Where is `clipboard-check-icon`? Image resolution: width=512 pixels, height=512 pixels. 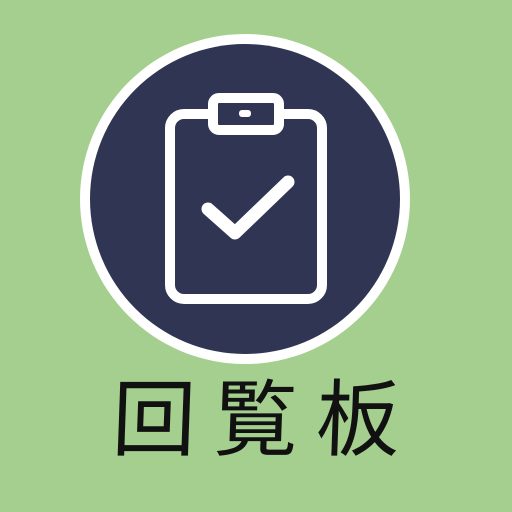 clipboard-check-icon is located at coordinates (246, 198).